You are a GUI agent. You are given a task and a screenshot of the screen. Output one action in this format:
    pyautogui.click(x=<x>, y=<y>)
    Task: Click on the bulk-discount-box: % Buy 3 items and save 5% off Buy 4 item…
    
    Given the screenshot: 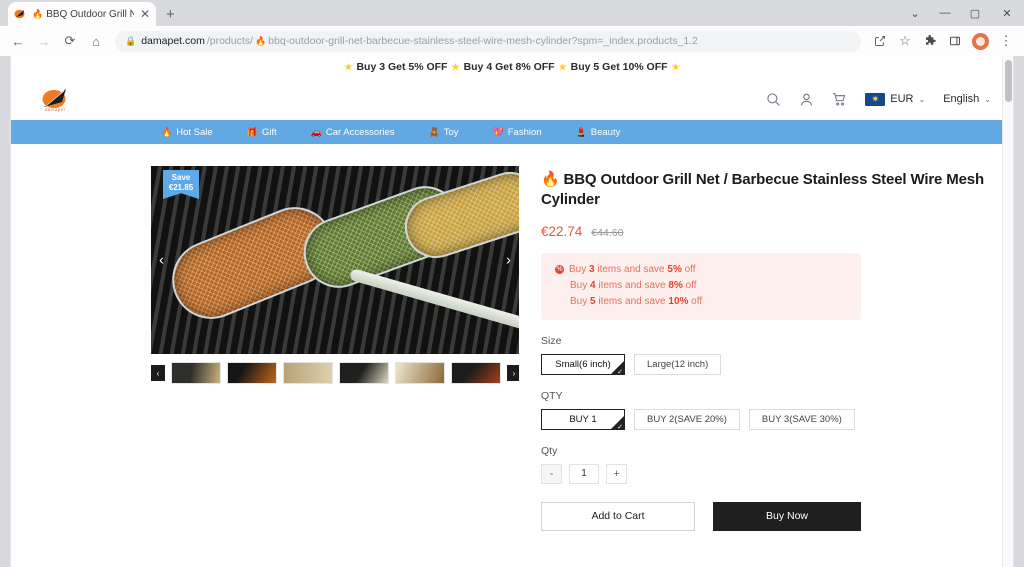 What is the action you would take?
    pyautogui.click(x=701, y=286)
    